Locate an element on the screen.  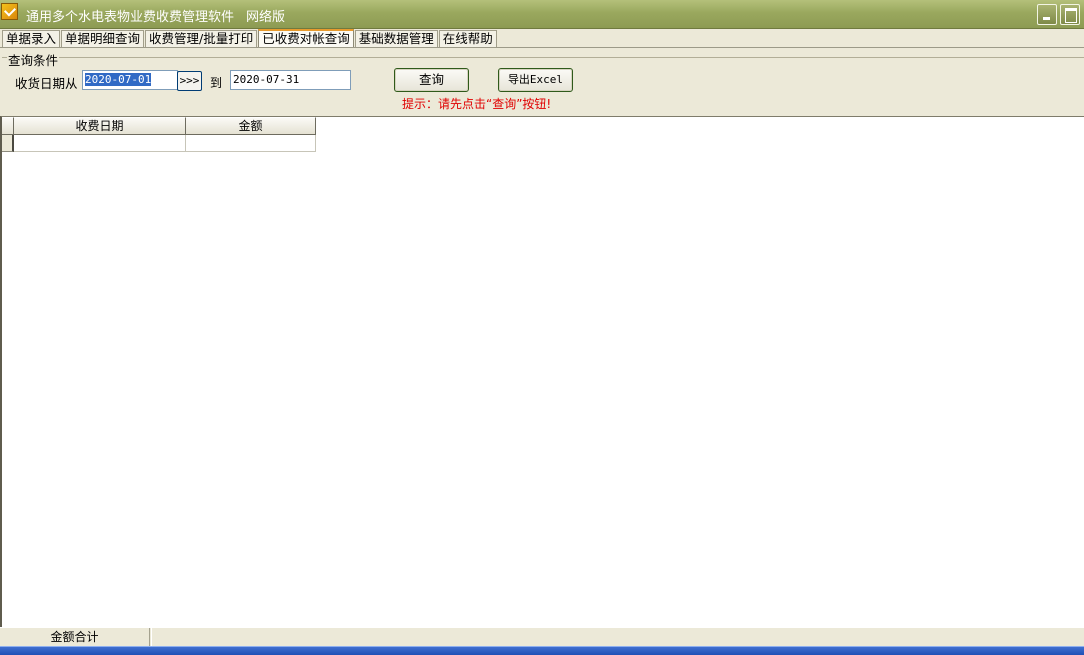
taskbar is located at coordinates (542, 650).